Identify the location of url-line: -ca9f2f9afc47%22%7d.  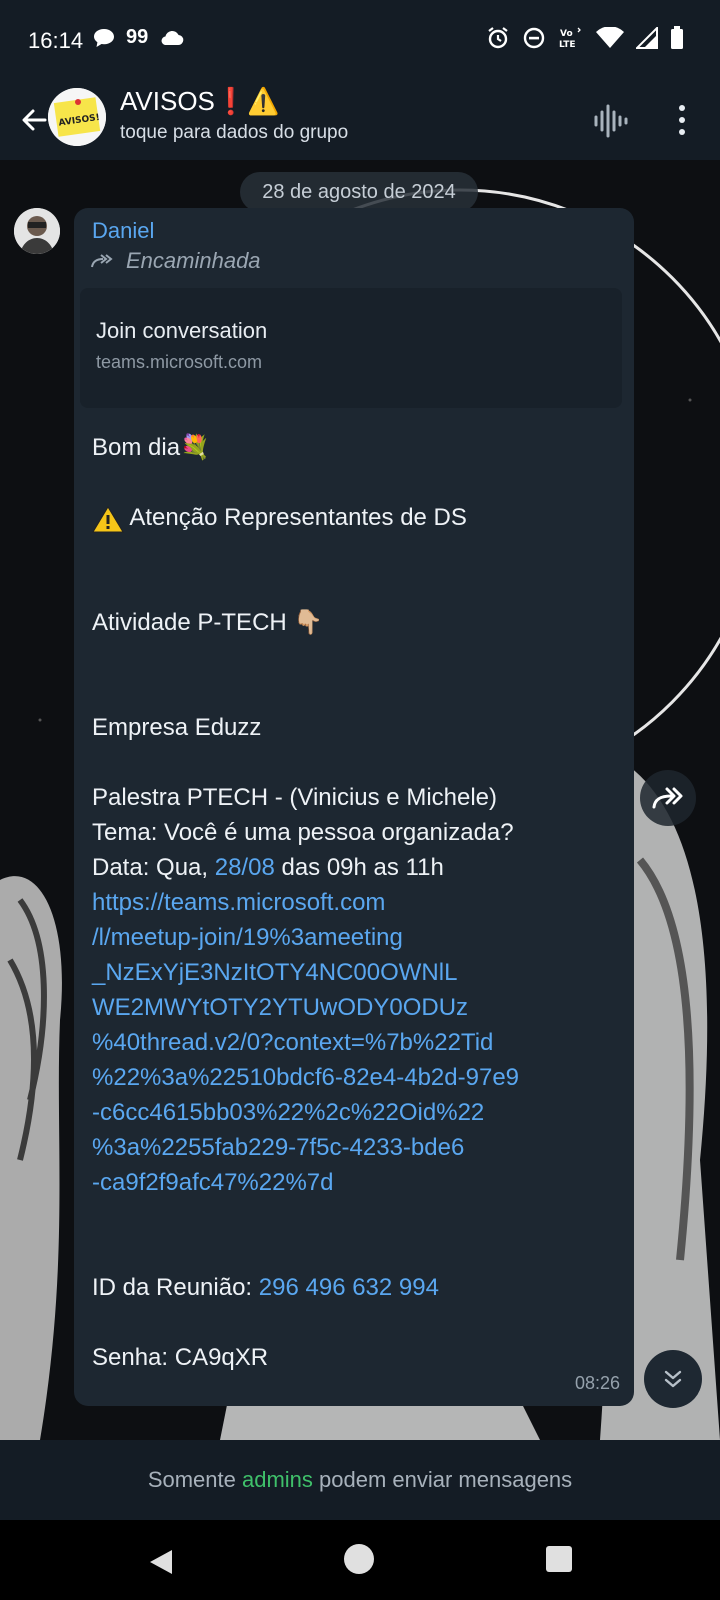
(357, 1182).